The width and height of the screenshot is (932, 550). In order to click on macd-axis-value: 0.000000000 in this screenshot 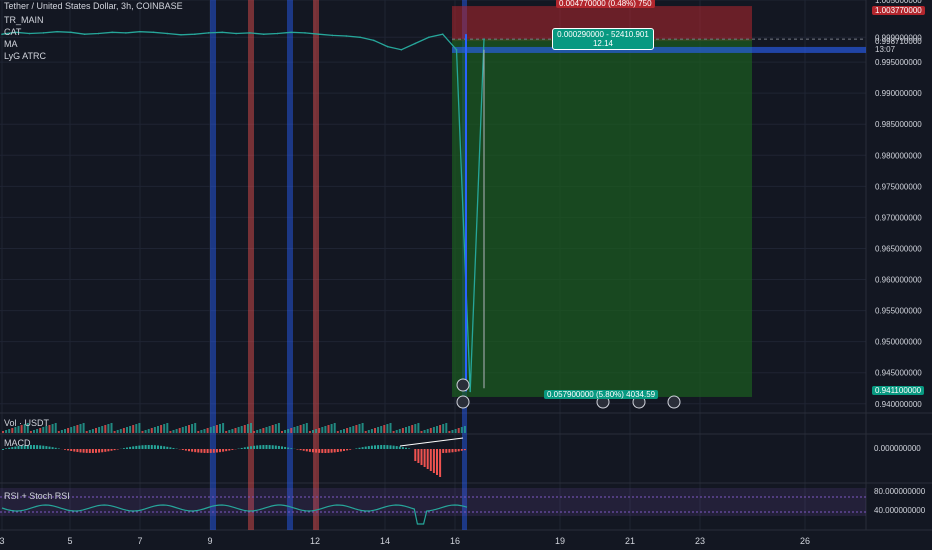, I will do `click(897, 448)`.